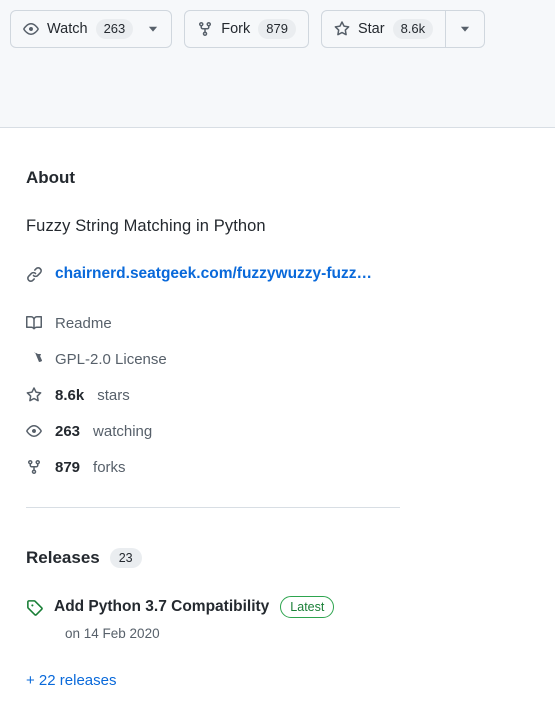  Describe the element at coordinates (34, 607) in the screenshot. I see `tag-icon` at that location.